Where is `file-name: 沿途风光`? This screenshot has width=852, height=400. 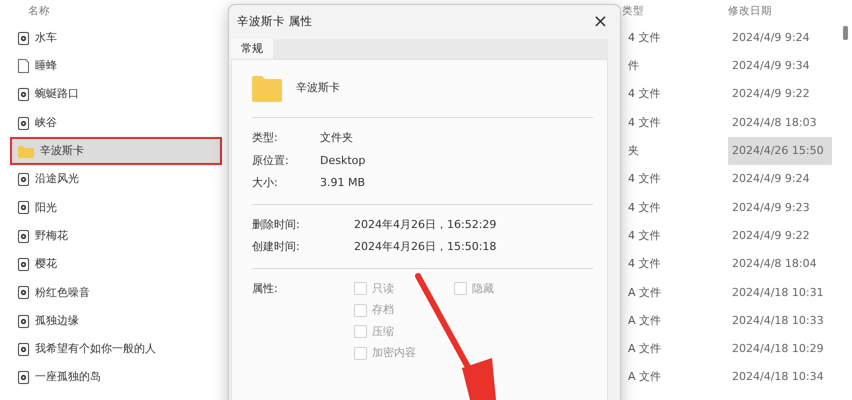 file-name: 沿途风光 is located at coordinates (57, 179).